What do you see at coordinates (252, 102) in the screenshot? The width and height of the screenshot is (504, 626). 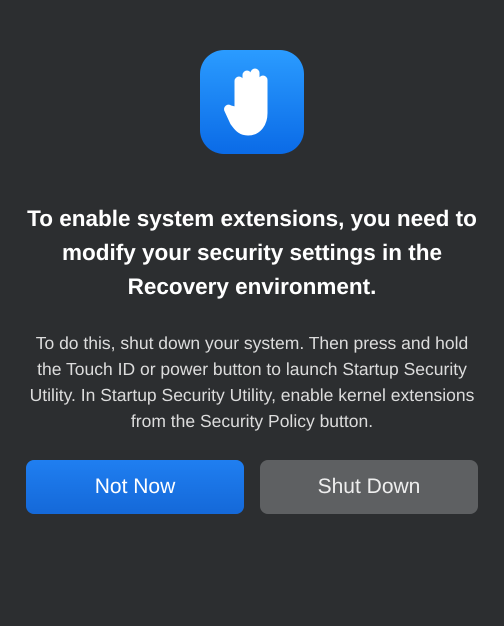 I see `hand-icon` at bounding box center [252, 102].